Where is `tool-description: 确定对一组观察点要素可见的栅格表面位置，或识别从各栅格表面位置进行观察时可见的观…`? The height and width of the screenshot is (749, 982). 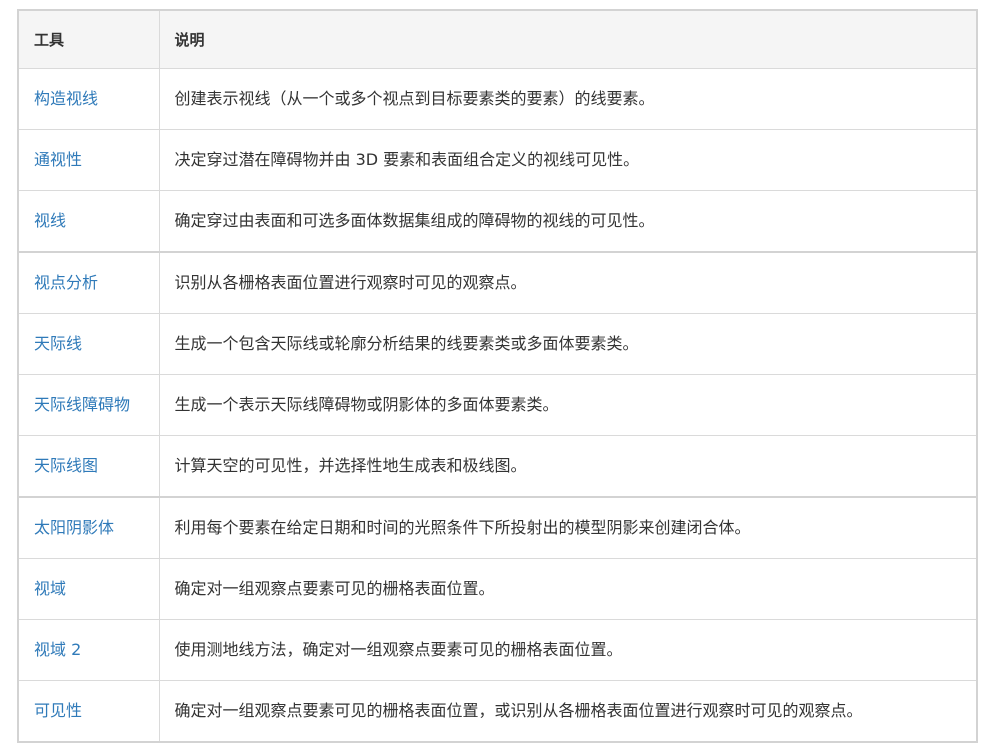
tool-description: 确定对一组观察点要素可见的栅格表面位置，或识别从各栅格表面位置进行观察时可见的观… is located at coordinates (568, 711).